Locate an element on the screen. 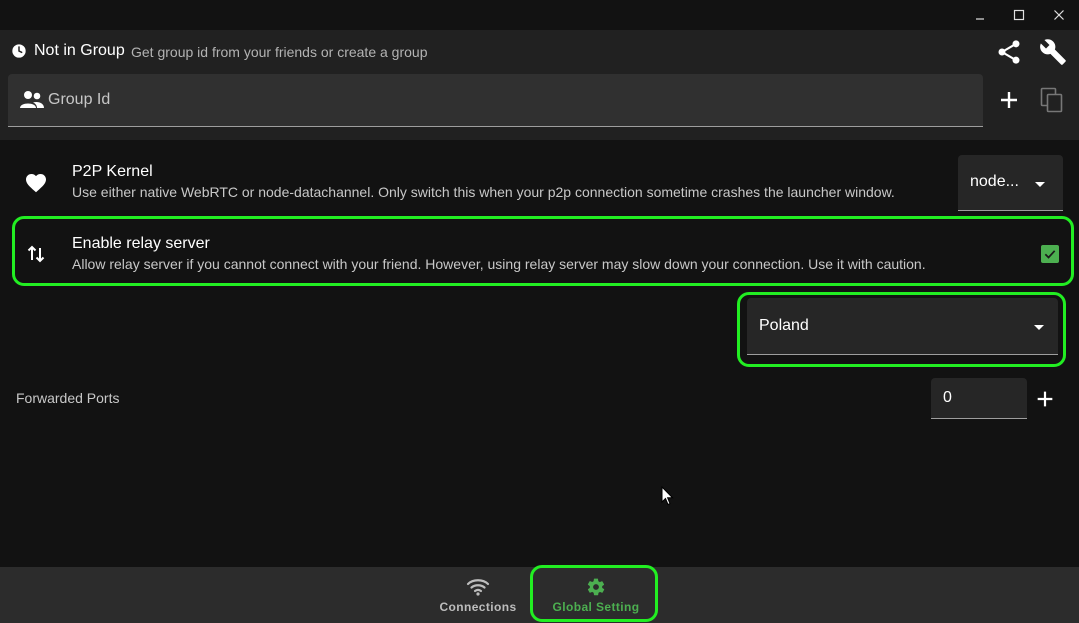 This screenshot has width=1079, height=623. close-button is located at coordinates (1059, 15).